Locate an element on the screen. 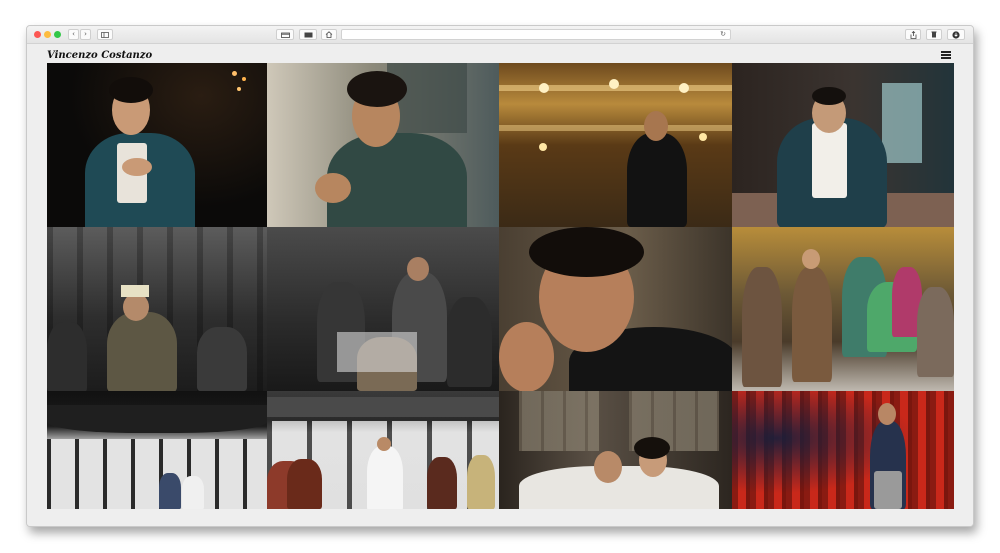 The image size is (1000, 553). forward-button: › is located at coordinates (85, 34).